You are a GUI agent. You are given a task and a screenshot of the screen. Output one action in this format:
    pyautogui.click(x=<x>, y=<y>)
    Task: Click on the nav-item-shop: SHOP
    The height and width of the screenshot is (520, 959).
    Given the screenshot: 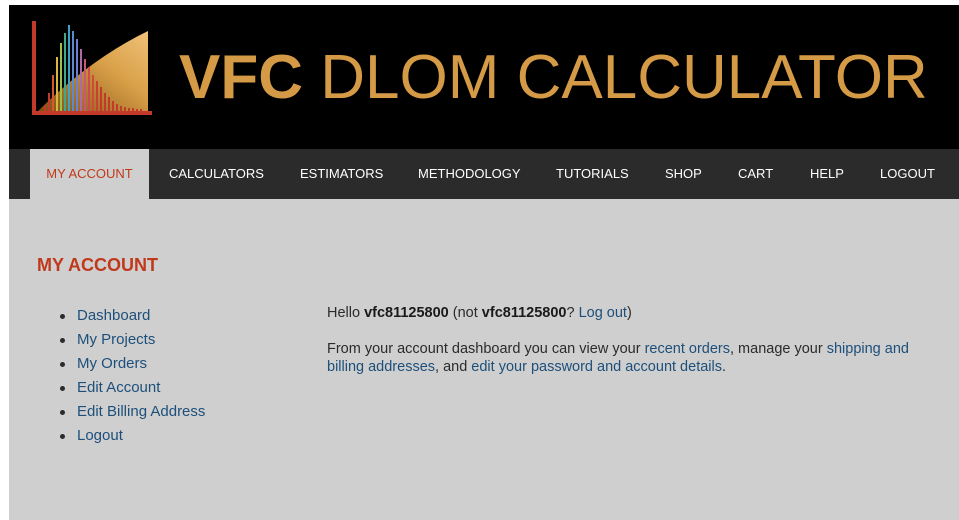 What is the action you would take?
    pyautogui.click(x=683, y=174)
    